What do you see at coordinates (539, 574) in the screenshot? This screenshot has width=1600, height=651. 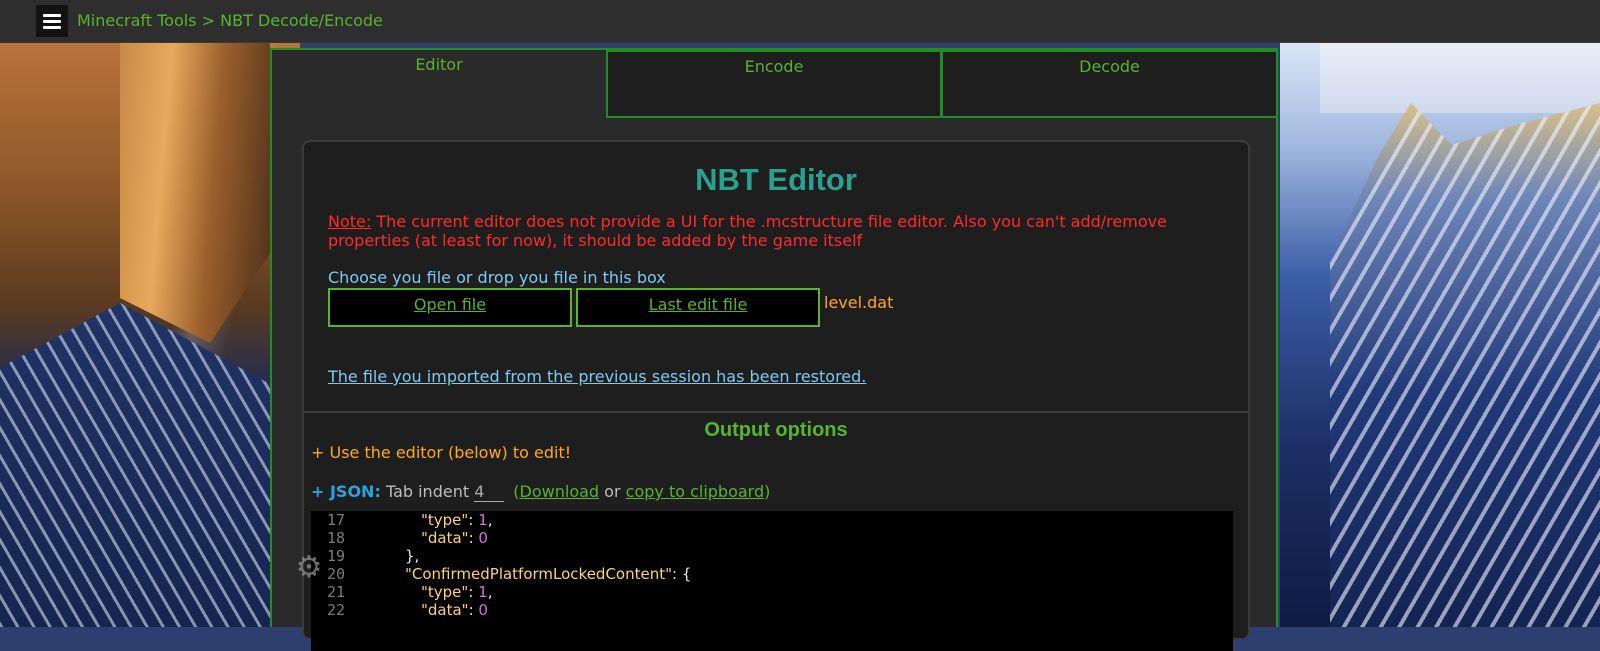 I see `code-key: "ConfirmedPlatformLockedContent"` at bounding box center [539, 574].